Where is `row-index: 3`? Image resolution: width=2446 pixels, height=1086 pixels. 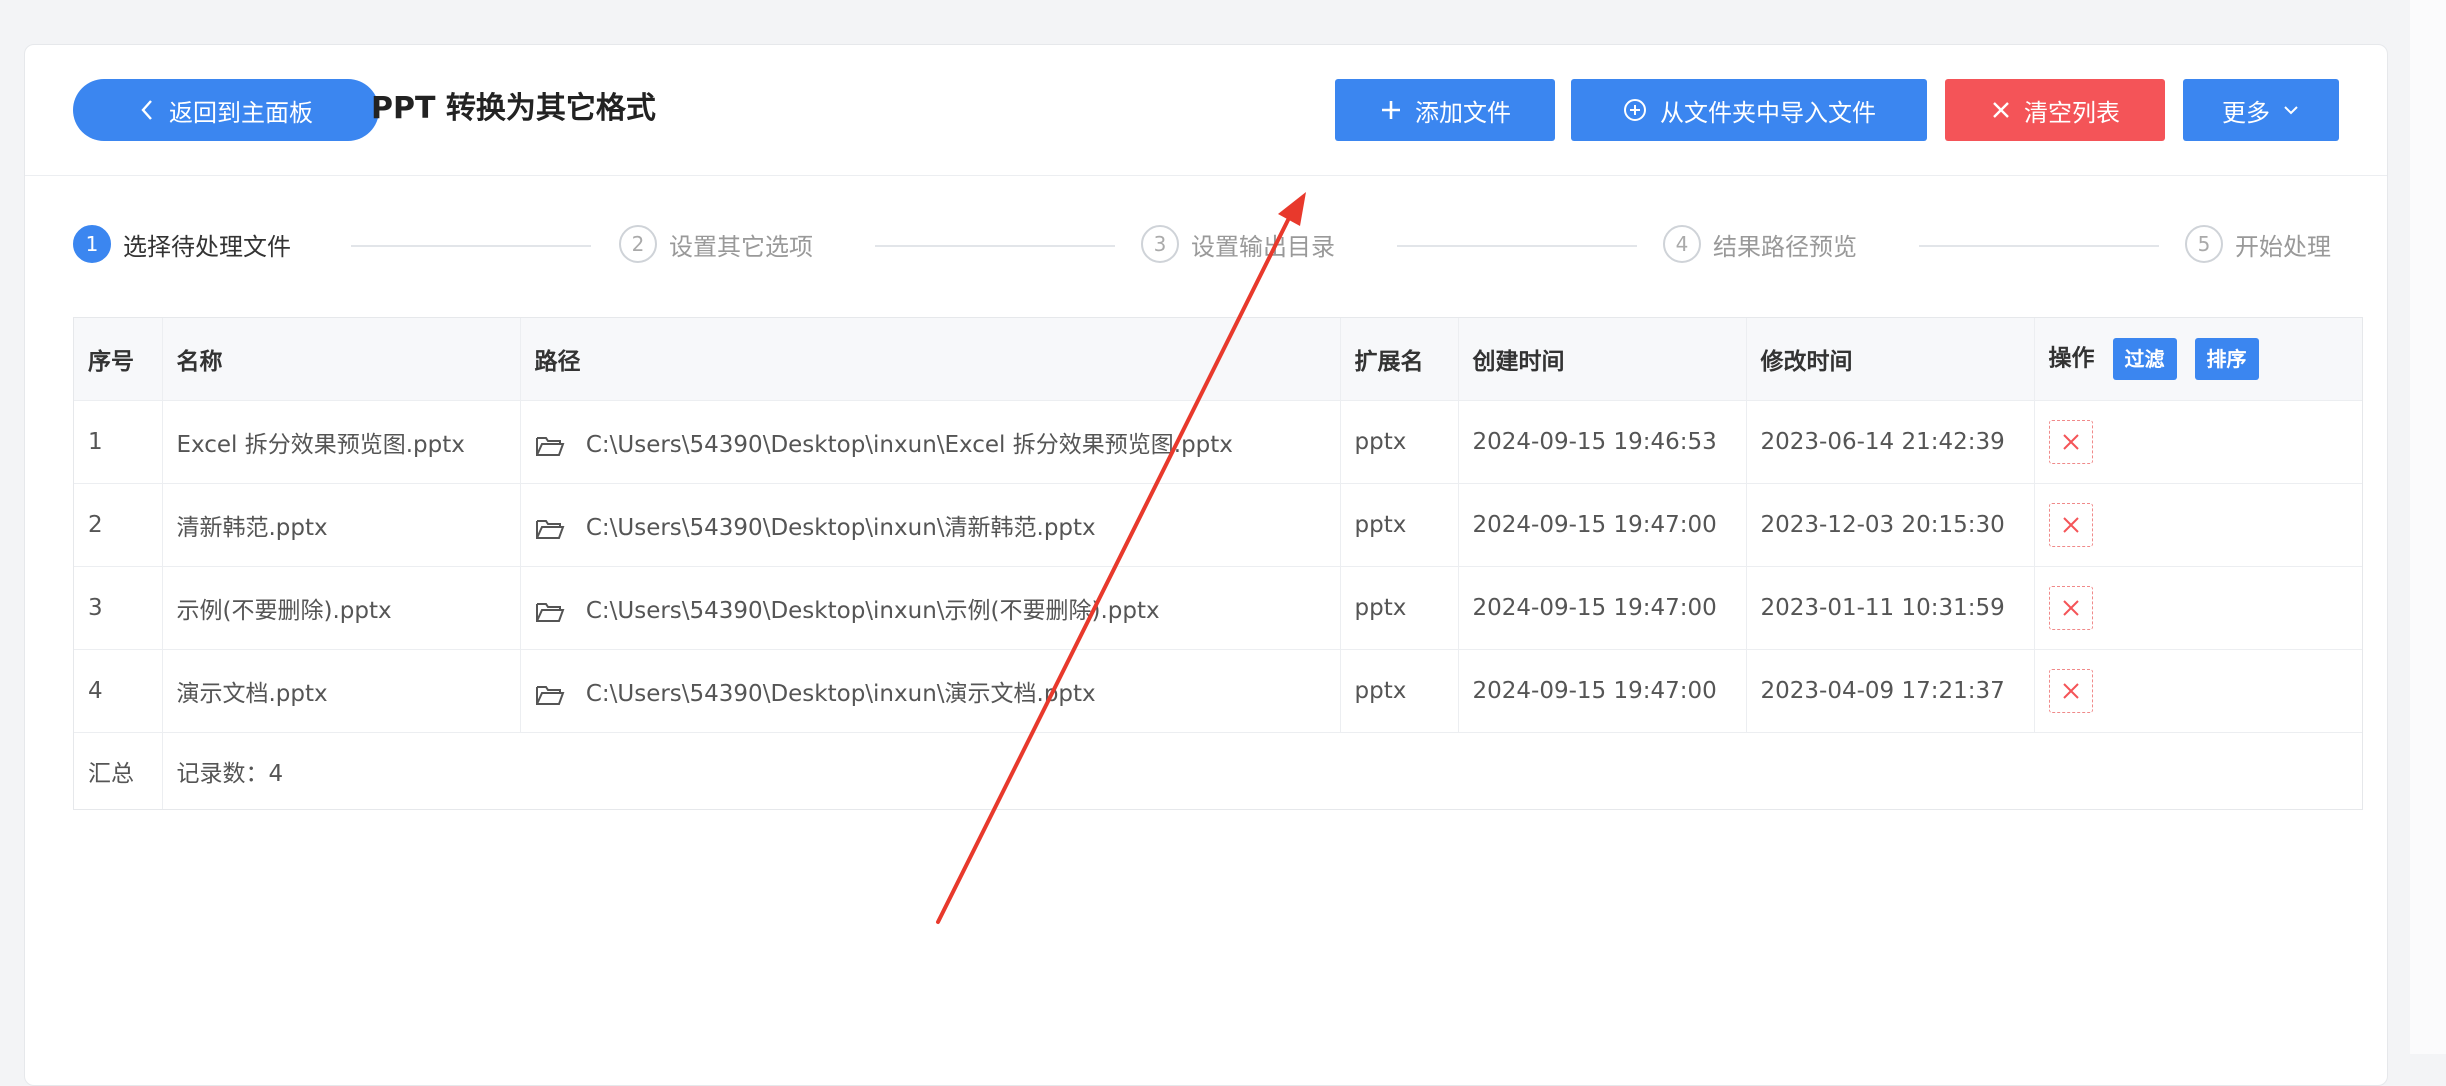 row-index: 3 is located at coordinates (118, 608).